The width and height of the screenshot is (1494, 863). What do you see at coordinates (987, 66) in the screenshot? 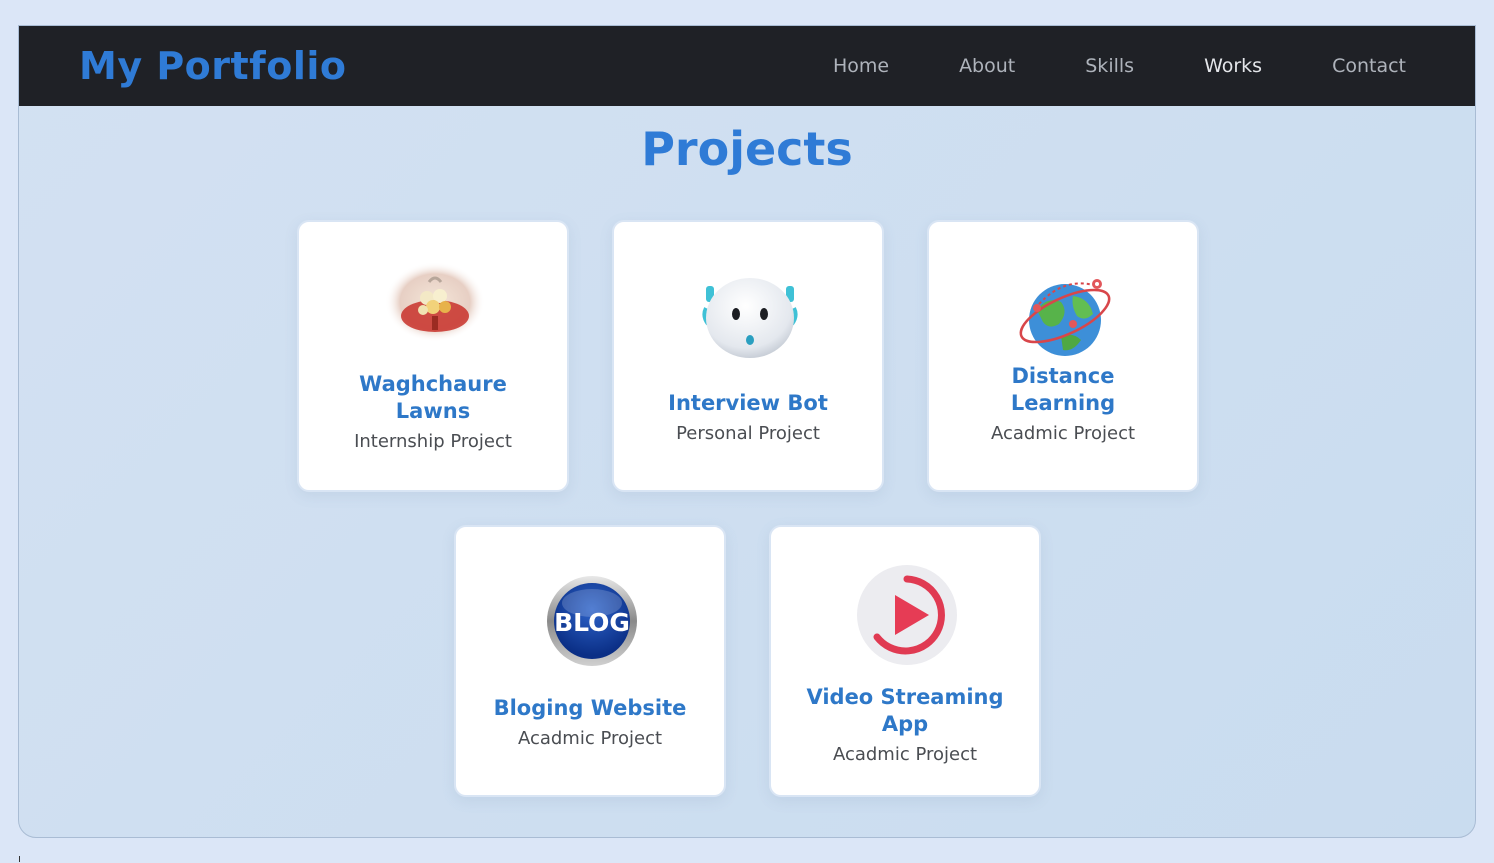
I see `nav-about: About` at bounding box center [987, 66].